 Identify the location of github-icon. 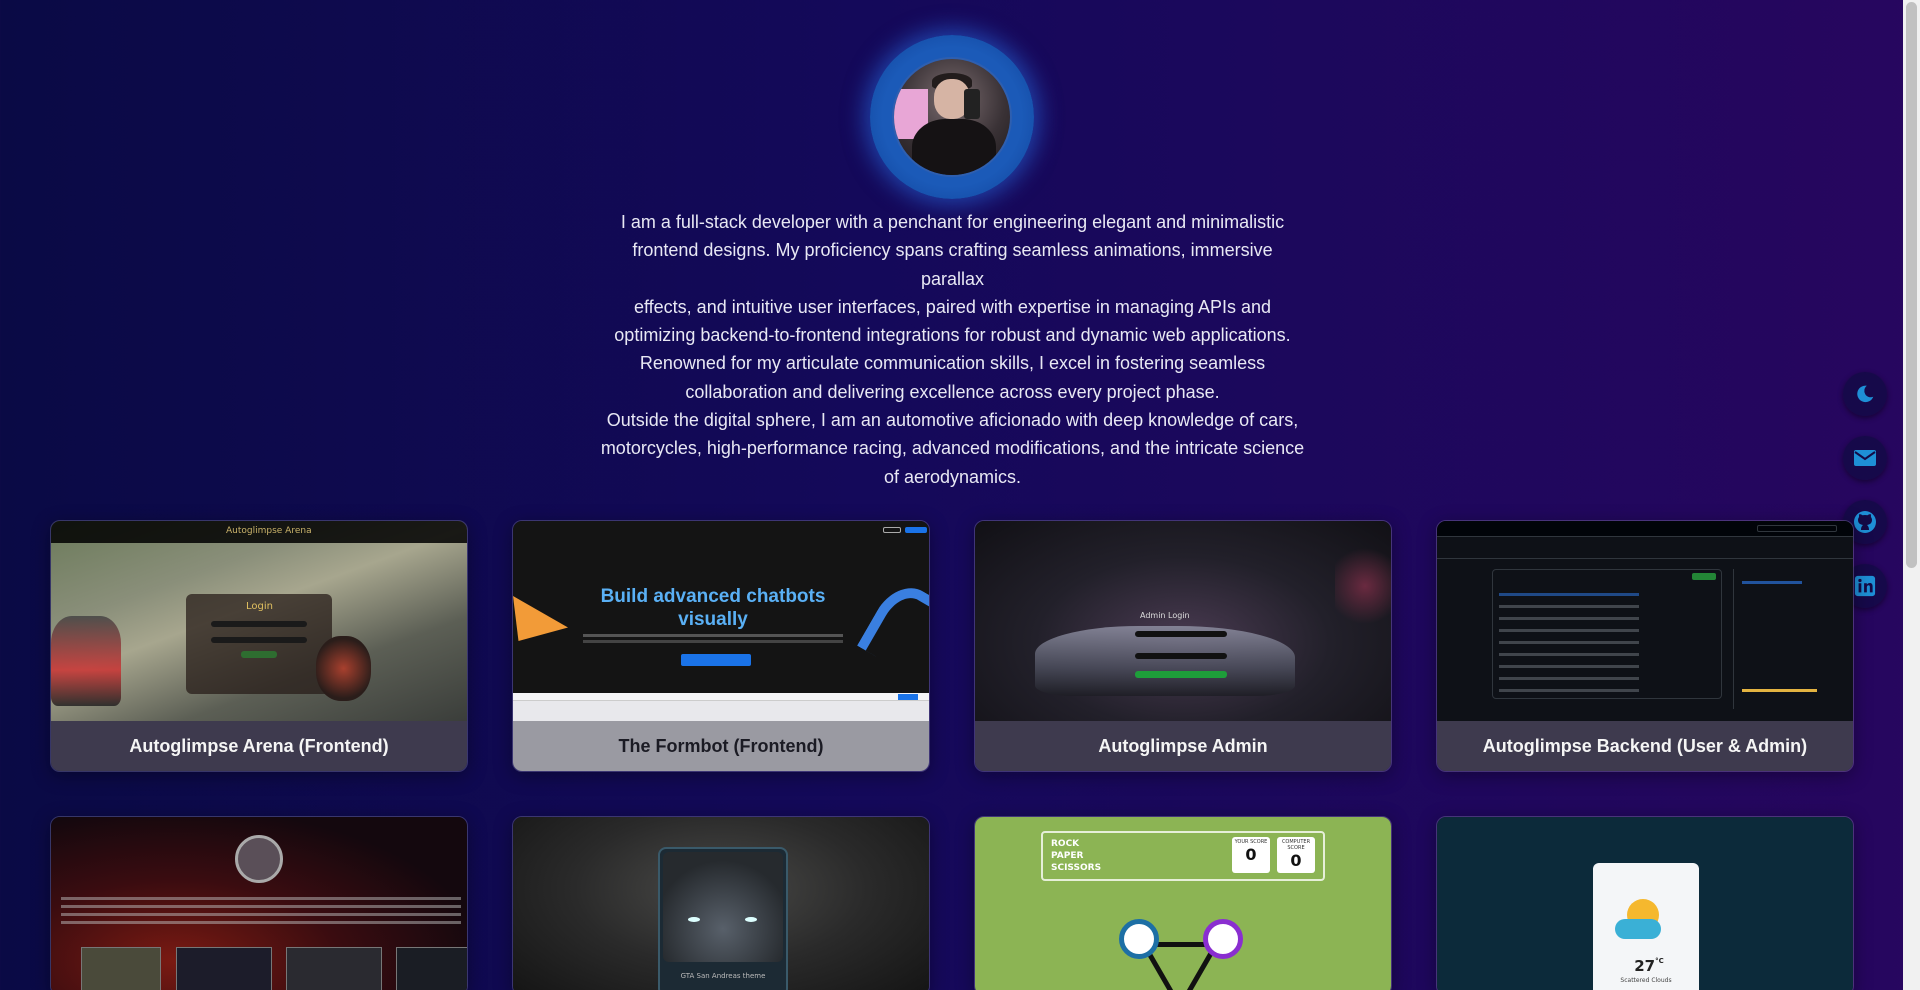
(1865, 522).